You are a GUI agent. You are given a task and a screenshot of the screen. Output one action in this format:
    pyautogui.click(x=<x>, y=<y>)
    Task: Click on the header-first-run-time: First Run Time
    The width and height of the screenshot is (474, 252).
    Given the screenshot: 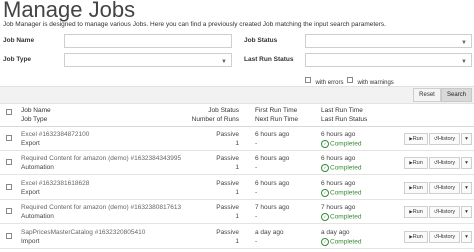 What is the action you would take?
    pyautogui.click(x=276, y=110)
    